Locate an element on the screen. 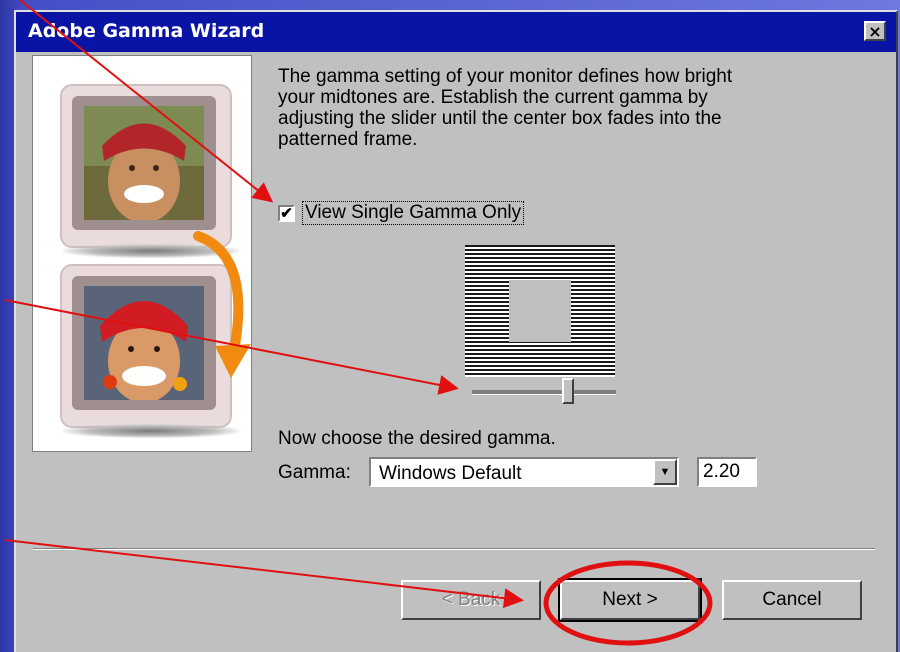  cancel-button: Cancel is located at coordinates (792, 600).